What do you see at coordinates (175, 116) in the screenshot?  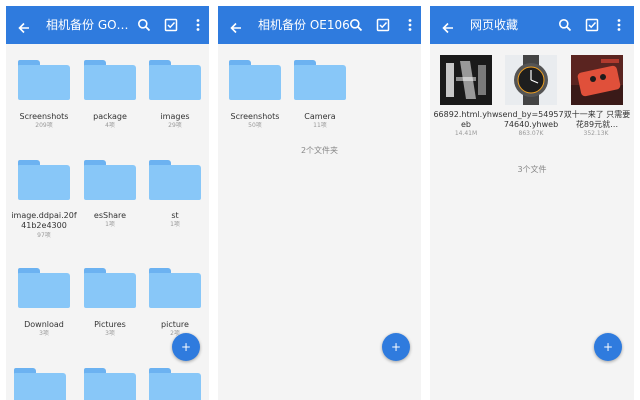 I see `folder-name: images` at bounding box center [175, 116].